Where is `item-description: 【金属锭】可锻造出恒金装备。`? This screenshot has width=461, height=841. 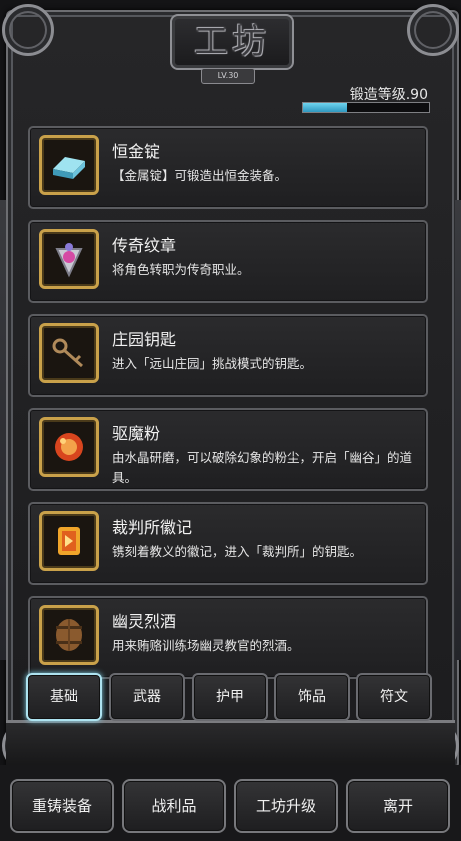 item-description: 【金属锭】可锻造出恒金装备。 is located at coordinates (200, 175).